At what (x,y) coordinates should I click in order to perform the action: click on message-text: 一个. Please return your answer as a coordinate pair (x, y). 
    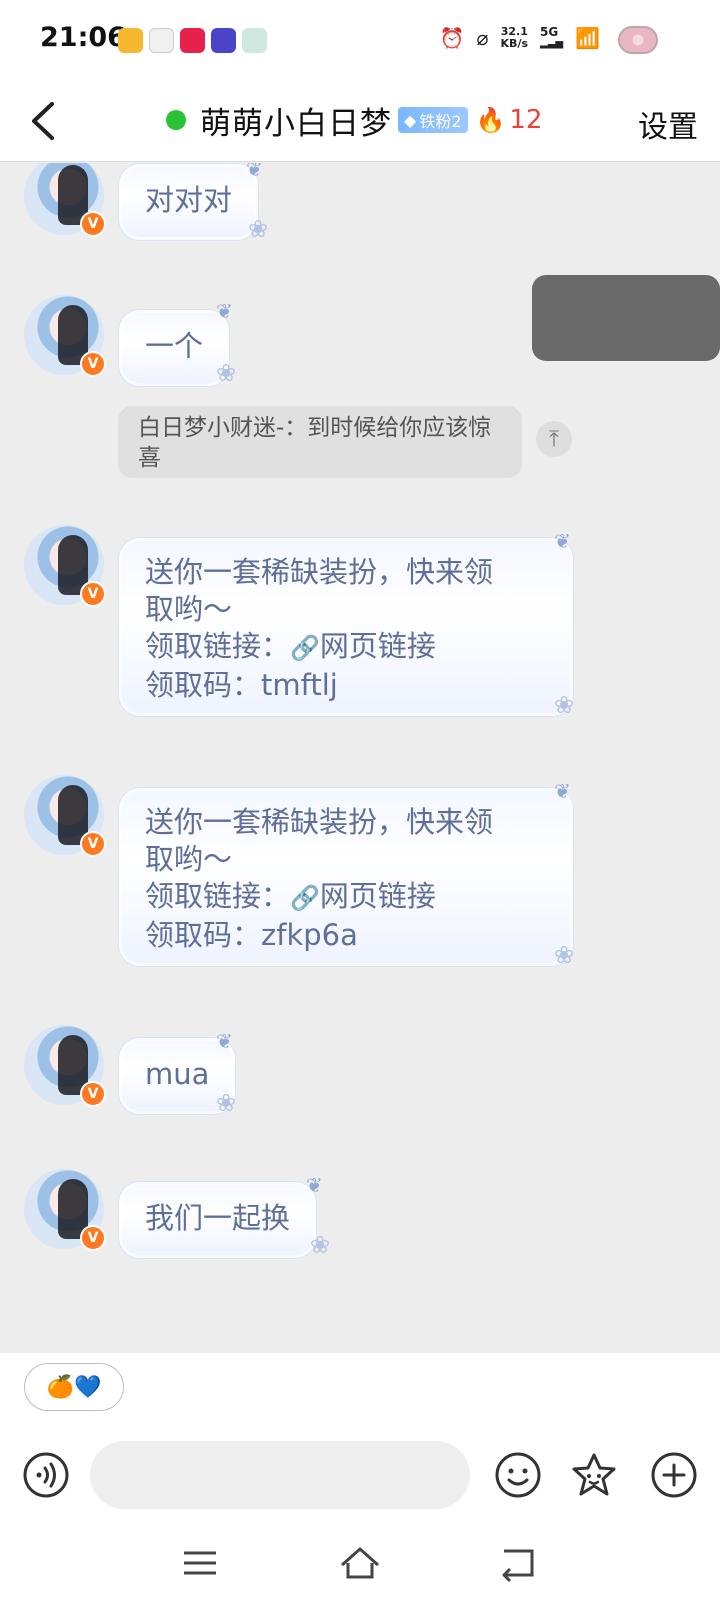
    Looking at the image, I should click on (174, 346).